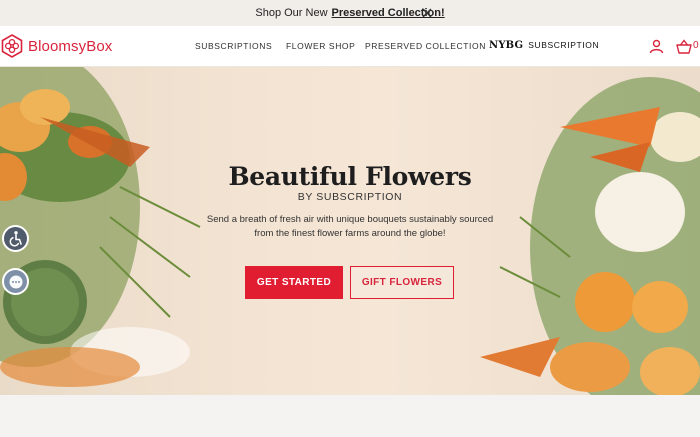  I want to click on nav-item-preserved-collection: PRESERVED COLLECTION, so click(425, 46).